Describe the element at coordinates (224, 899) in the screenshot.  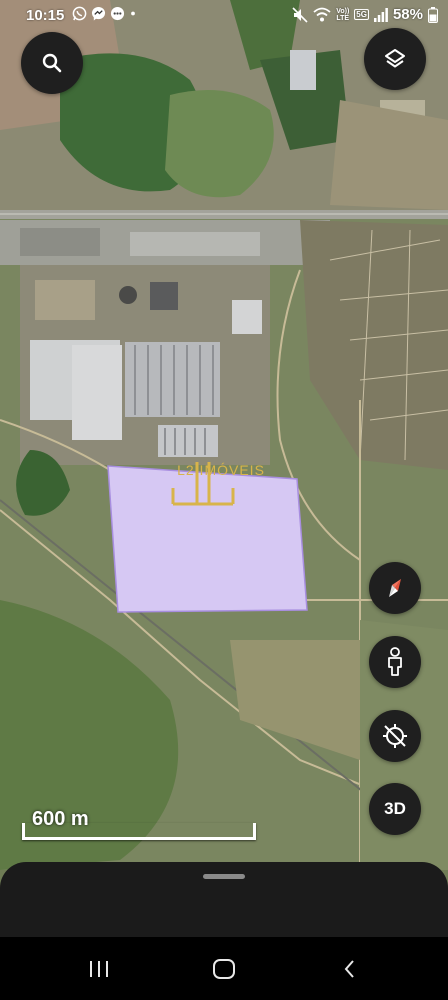
I see `bottom-sheet` at that location.